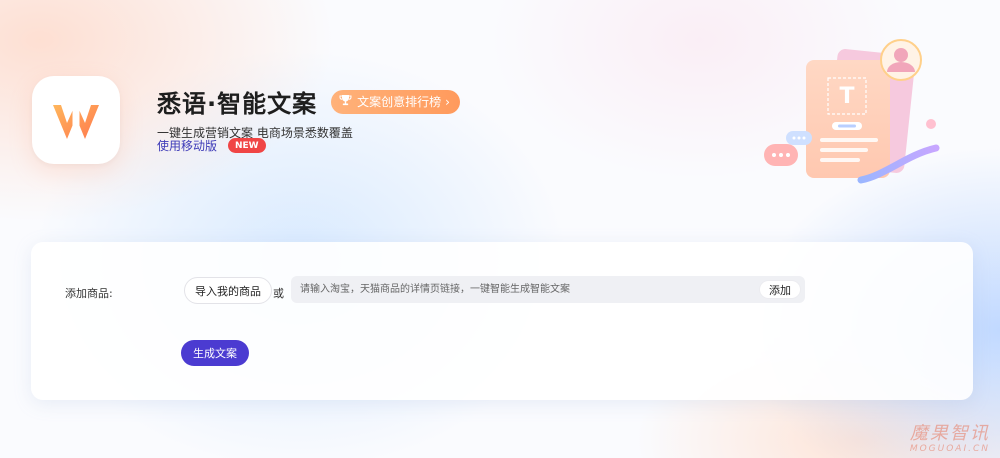 This screenshot has height=458, width=1000. I want to click on import-my-products-button: 导入我的商品, so click(228, 290).